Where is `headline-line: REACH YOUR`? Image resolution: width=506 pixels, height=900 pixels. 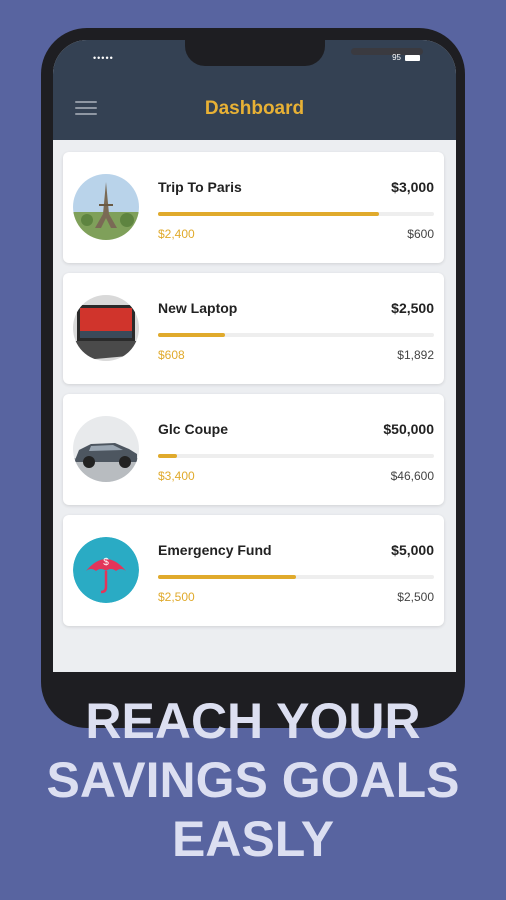
headline-line: REACH YOUR is located at coordinates (253, 721).